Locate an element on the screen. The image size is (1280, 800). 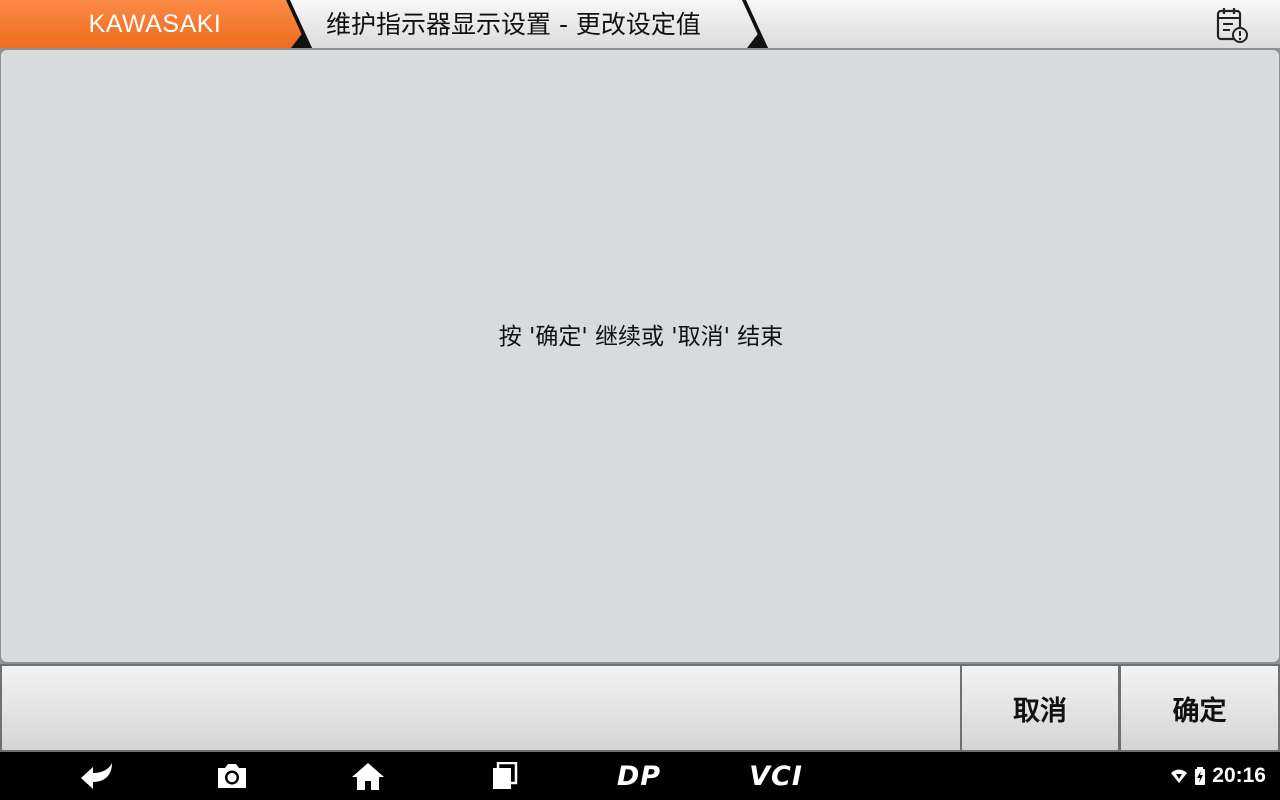
calendar-alert-icon is located at coordinates (1232, 25).